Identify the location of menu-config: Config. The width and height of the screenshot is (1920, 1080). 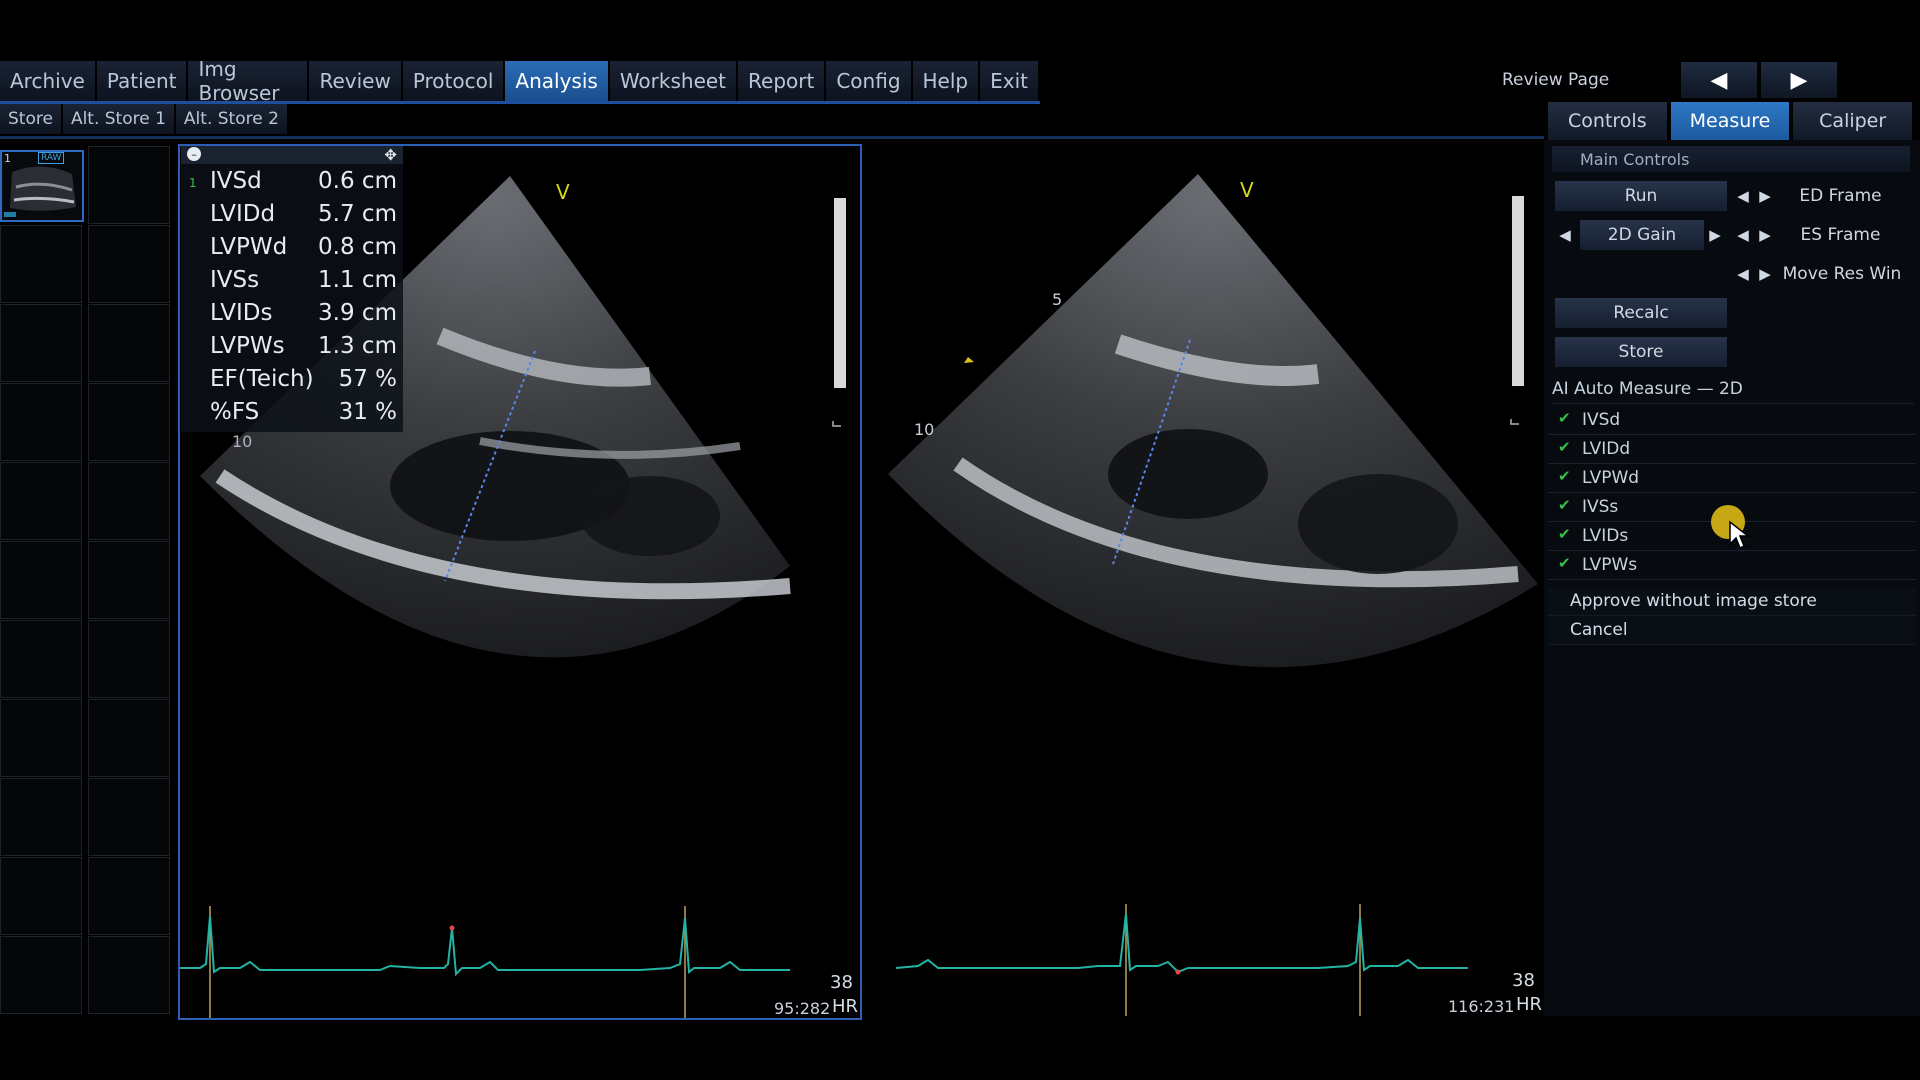
(869, 81).